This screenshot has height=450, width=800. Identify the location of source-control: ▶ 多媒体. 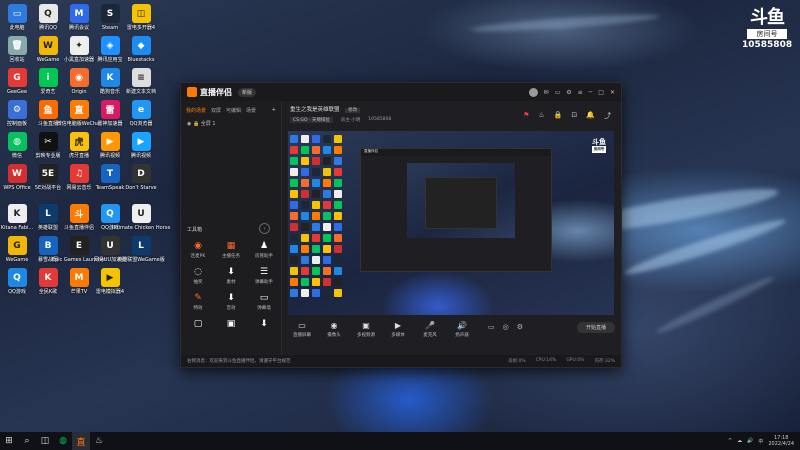
(398, 329).